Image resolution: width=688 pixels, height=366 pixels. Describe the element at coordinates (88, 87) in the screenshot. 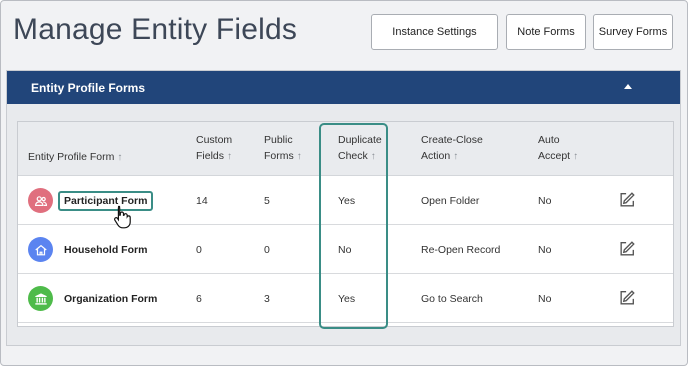

I see `panel-title: Entity Profile Forms` at that location.